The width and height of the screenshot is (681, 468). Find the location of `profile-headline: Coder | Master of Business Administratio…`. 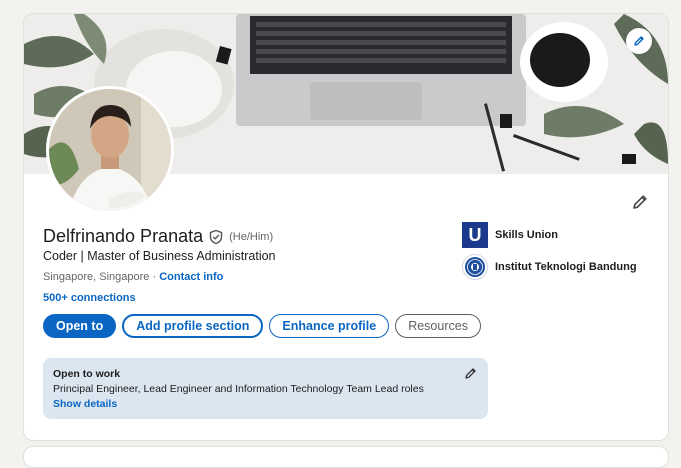

profile-headline: Coder | Master of Business Administratio… is located at coordinates (159, 256).